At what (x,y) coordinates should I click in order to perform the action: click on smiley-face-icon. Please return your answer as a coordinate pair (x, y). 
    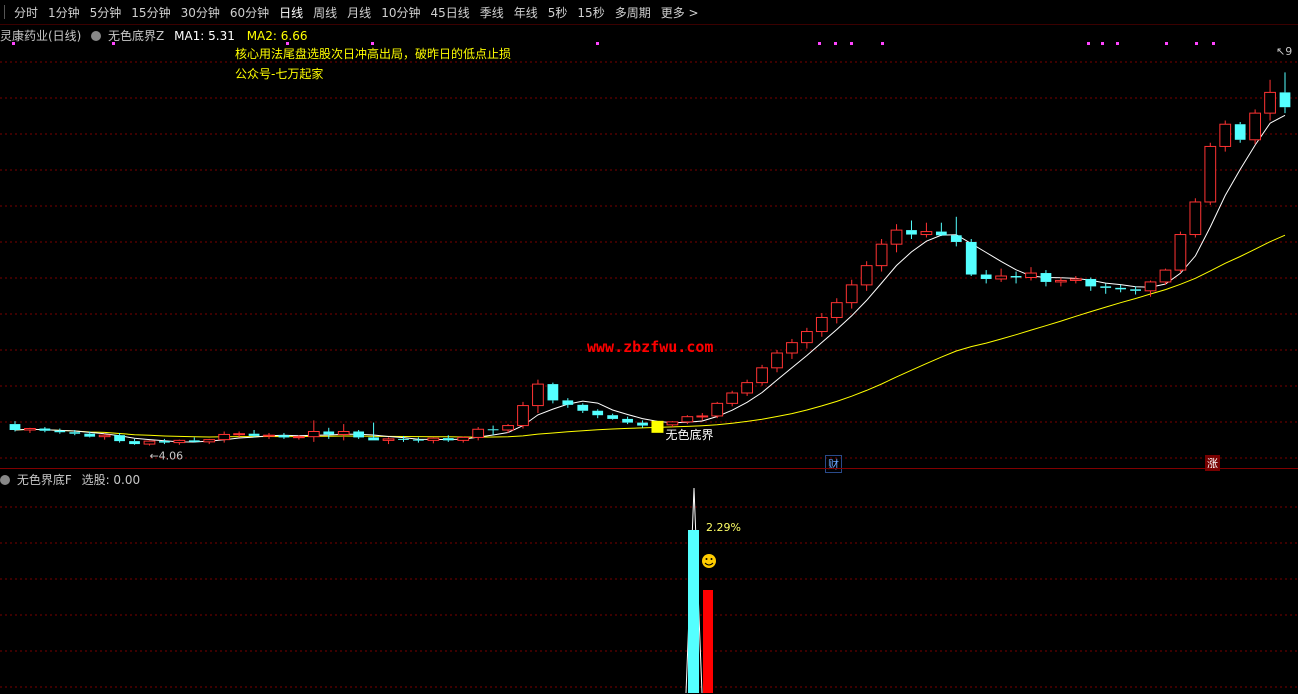
    Looking at the image, I should click on (709, 561).